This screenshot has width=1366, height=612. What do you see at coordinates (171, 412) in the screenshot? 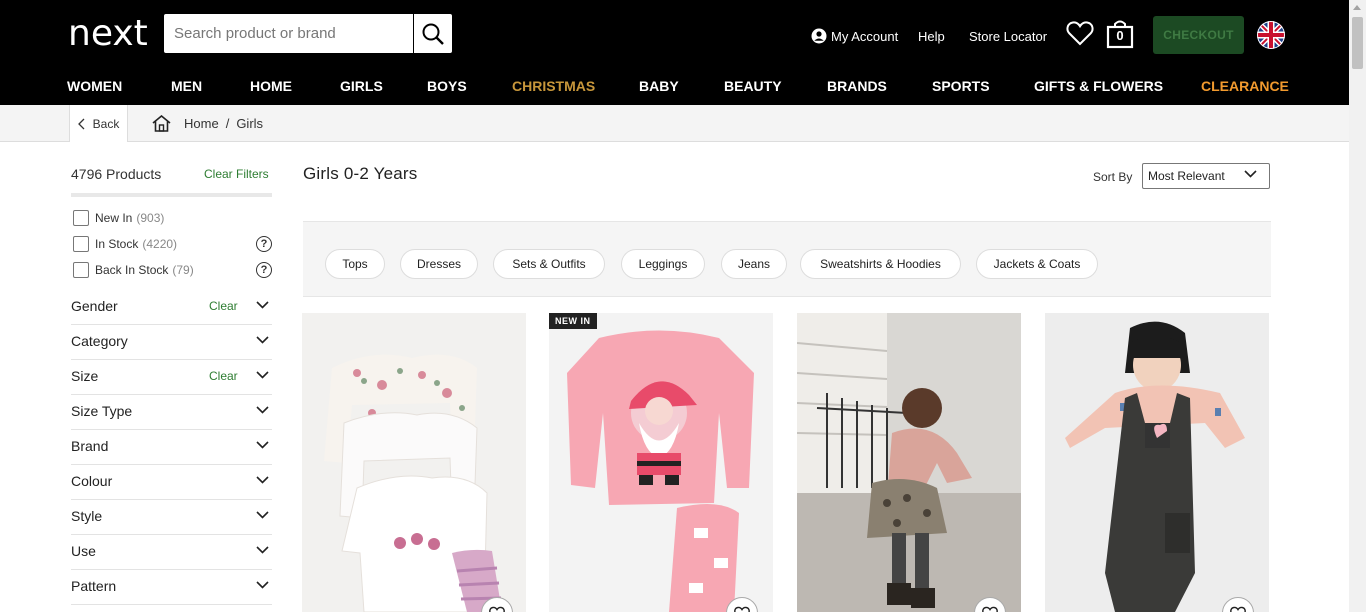
I see `facet-size-type: Size Type` at bounding box center [171, 412].